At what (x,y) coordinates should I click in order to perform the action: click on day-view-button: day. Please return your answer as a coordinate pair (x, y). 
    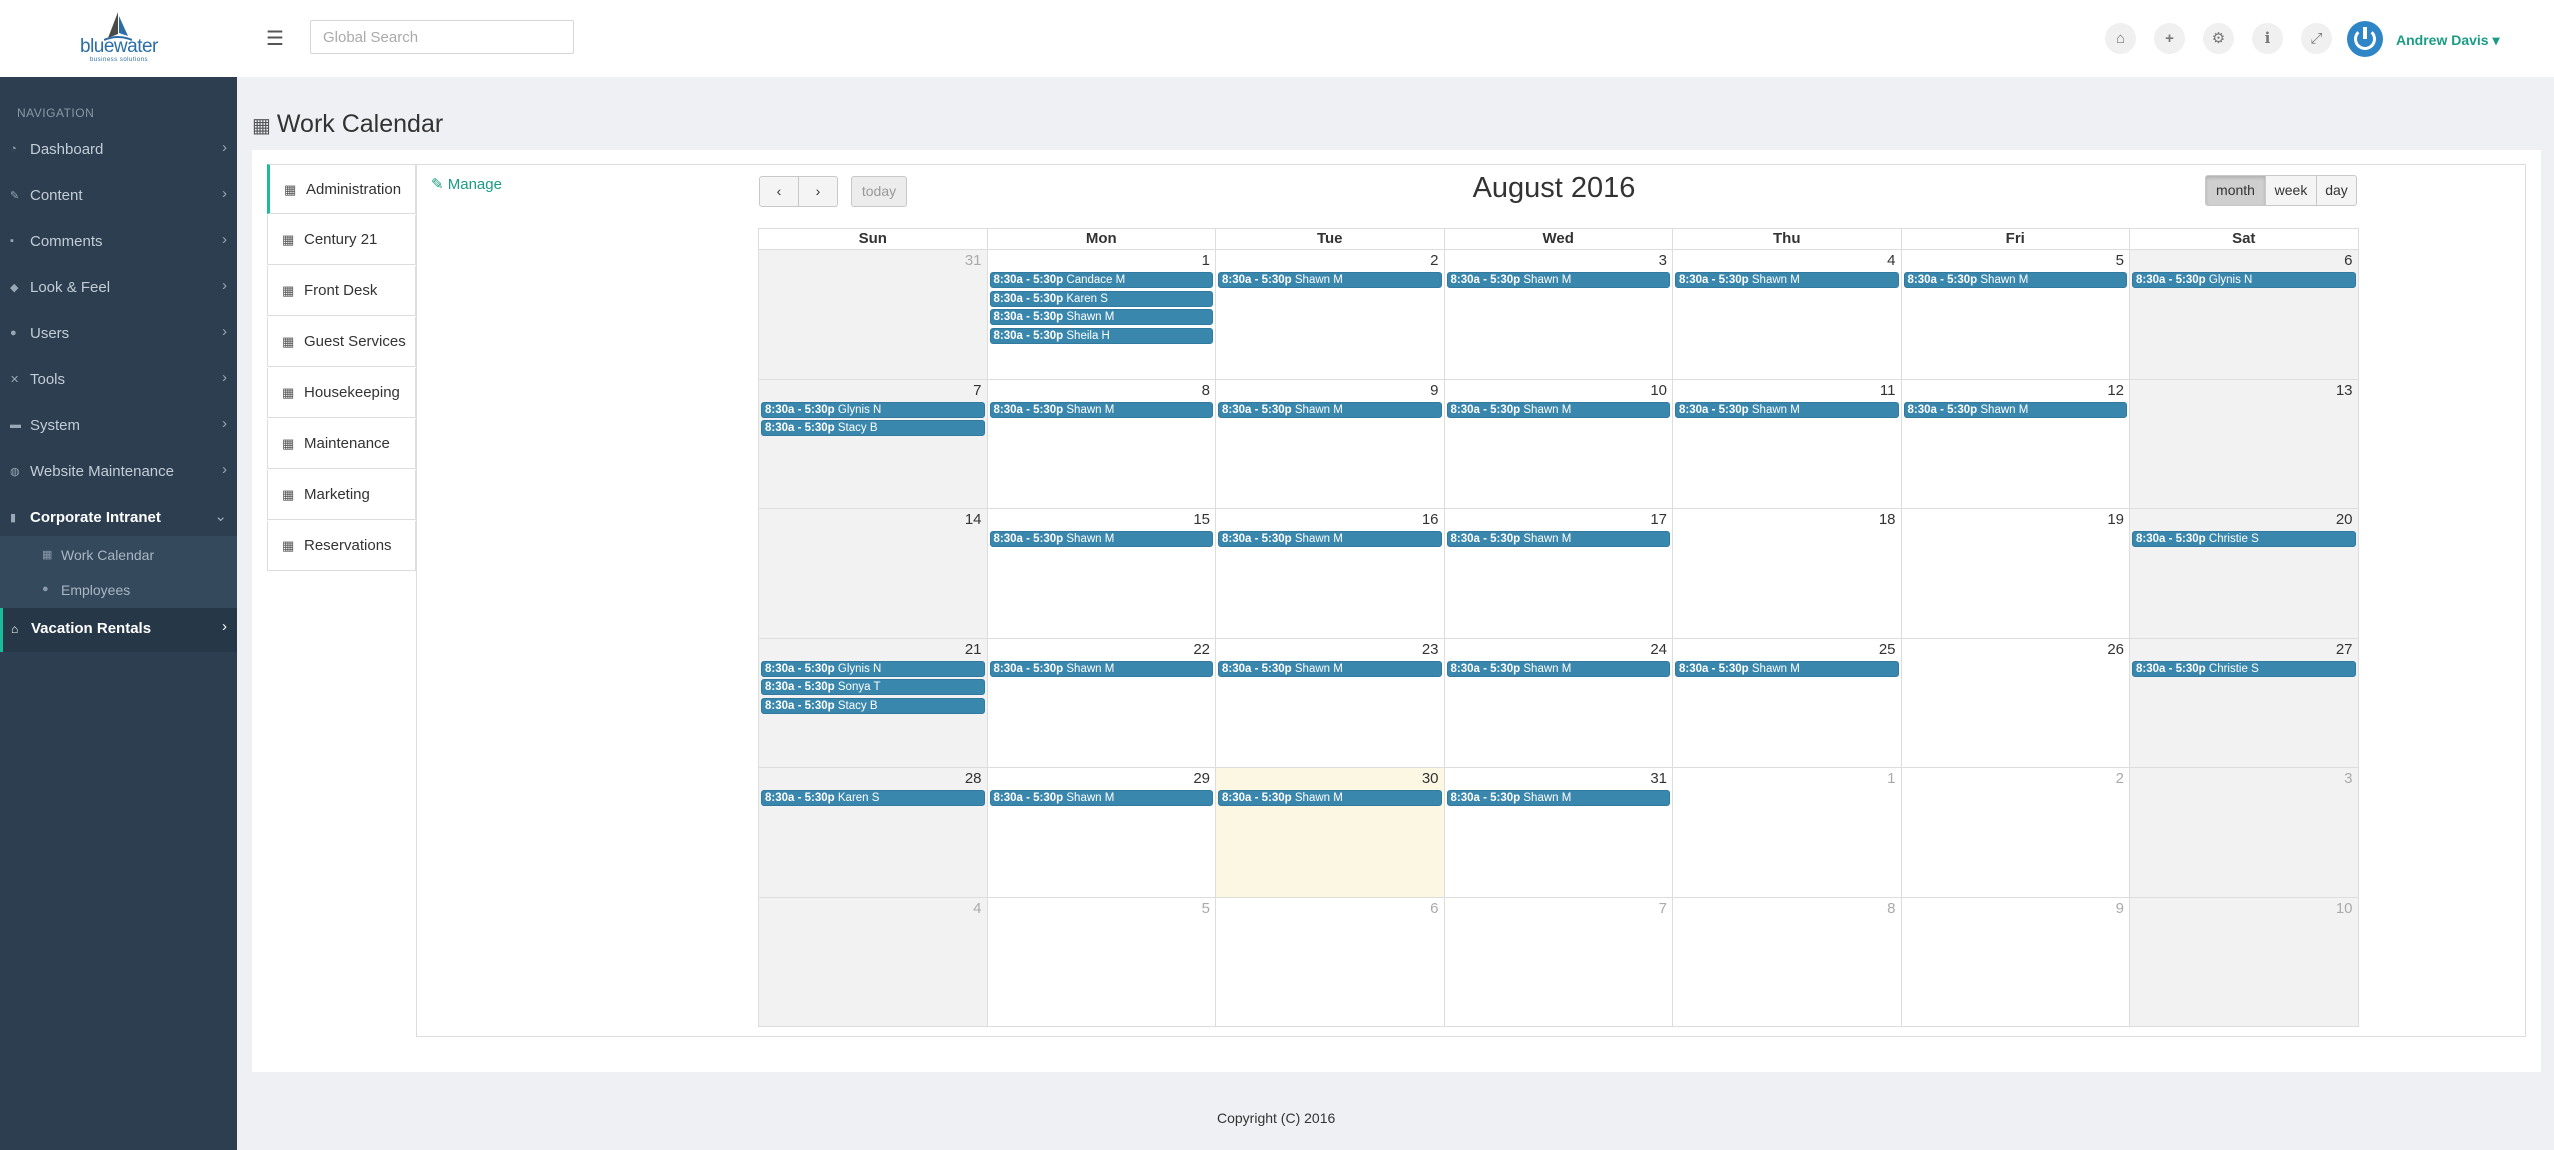
    Looking at the image, I should click on (2336, 190).